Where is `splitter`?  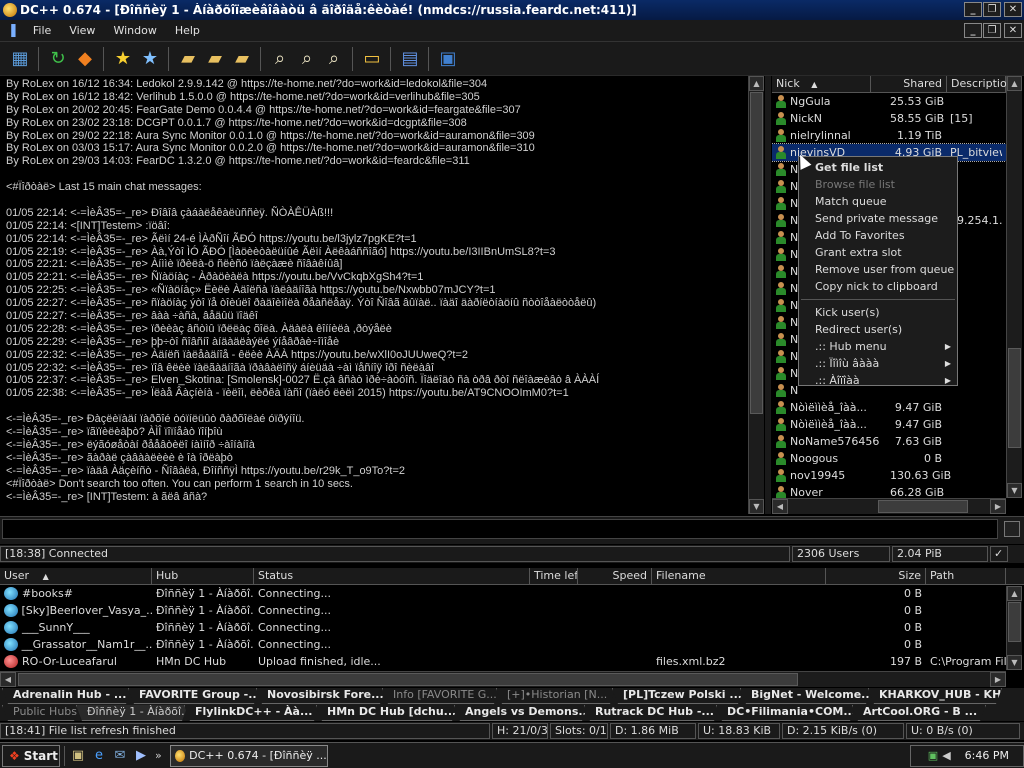 splitter is located at coordinates (768, 295).